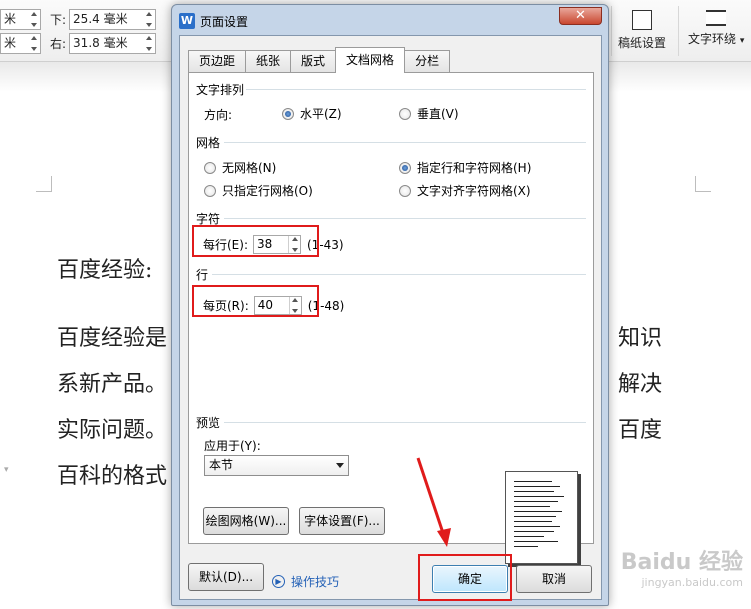 This screenshot has height=609, width=751. What do you see at coordinates (100, 19) in the screenshot?
I see `bottom-margin-value: 25.4 毫米` at bounding box center [100, 19].